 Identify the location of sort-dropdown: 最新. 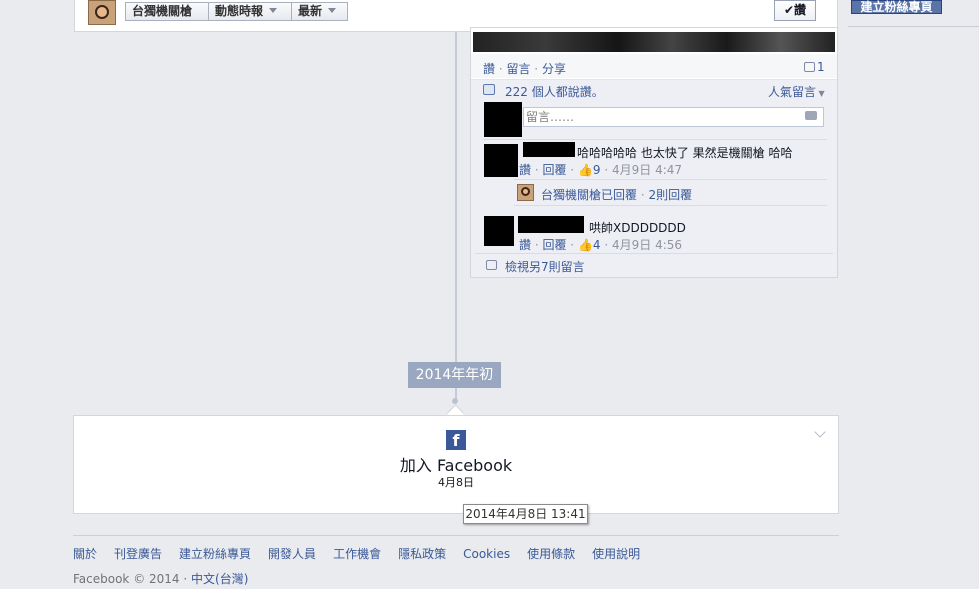
(319, 11).